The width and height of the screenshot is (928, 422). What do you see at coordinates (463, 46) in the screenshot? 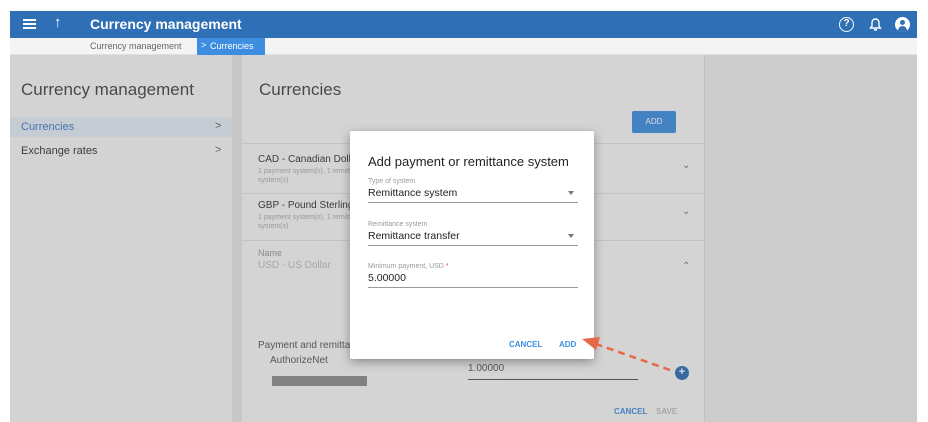
I see `breadcrumb: Currency management > Currencies` at bounding box center [463, 46].